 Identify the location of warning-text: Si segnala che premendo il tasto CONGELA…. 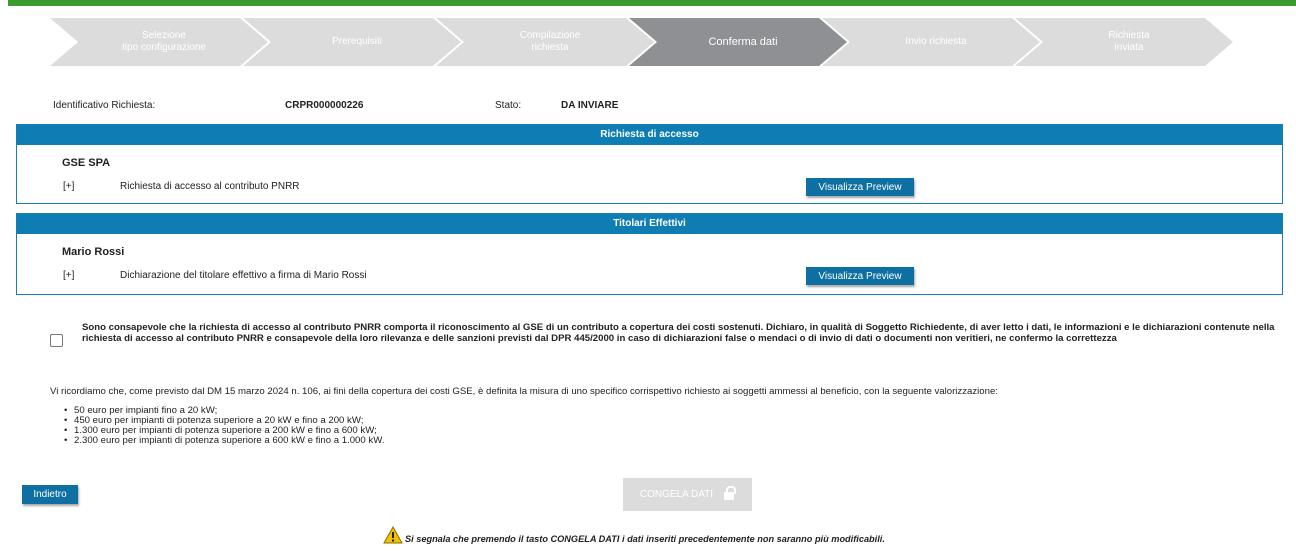
(645, 539).